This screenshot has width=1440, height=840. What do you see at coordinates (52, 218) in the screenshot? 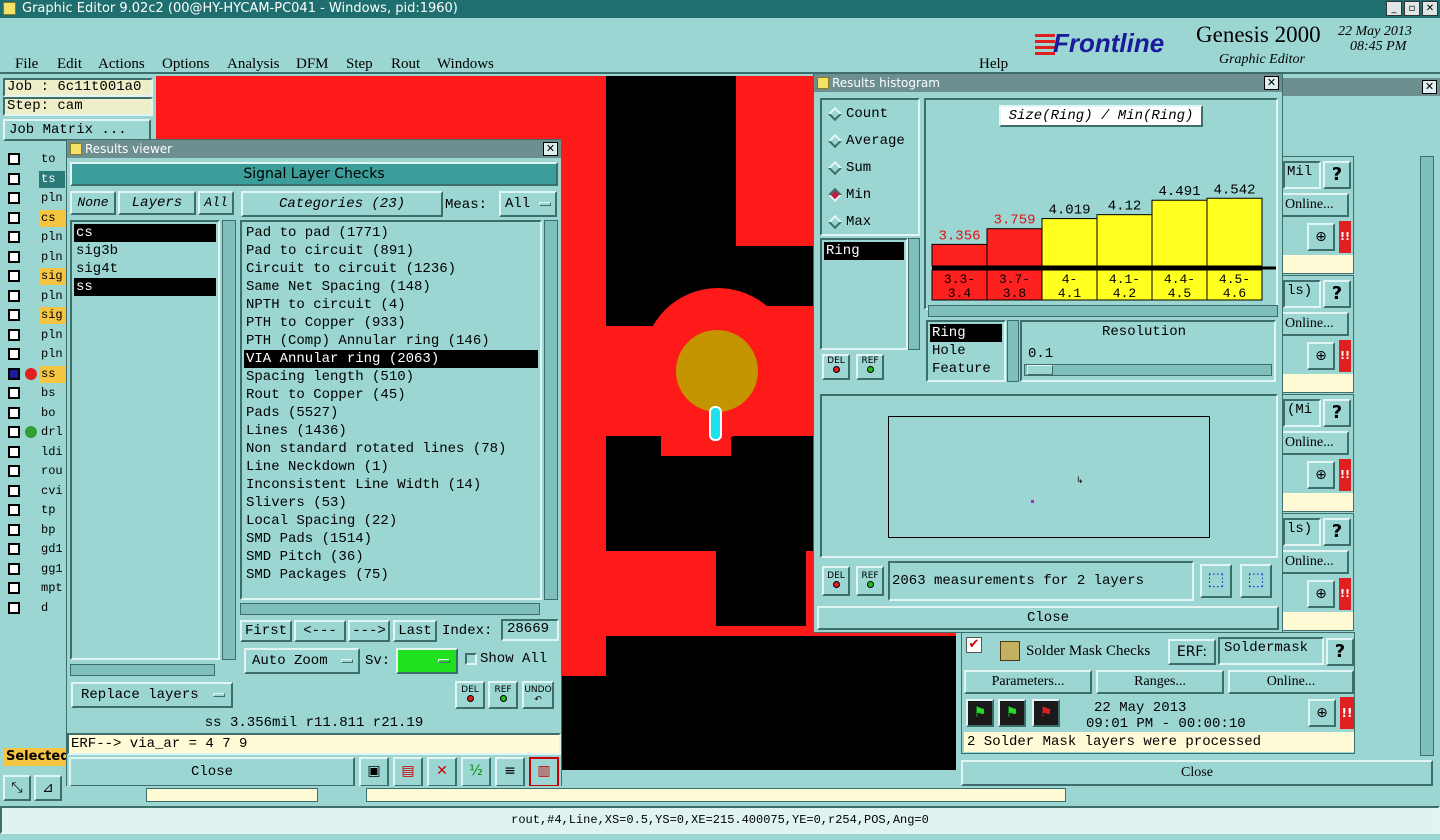
I see `layer-label: cs` at bounding box center [52, 218].